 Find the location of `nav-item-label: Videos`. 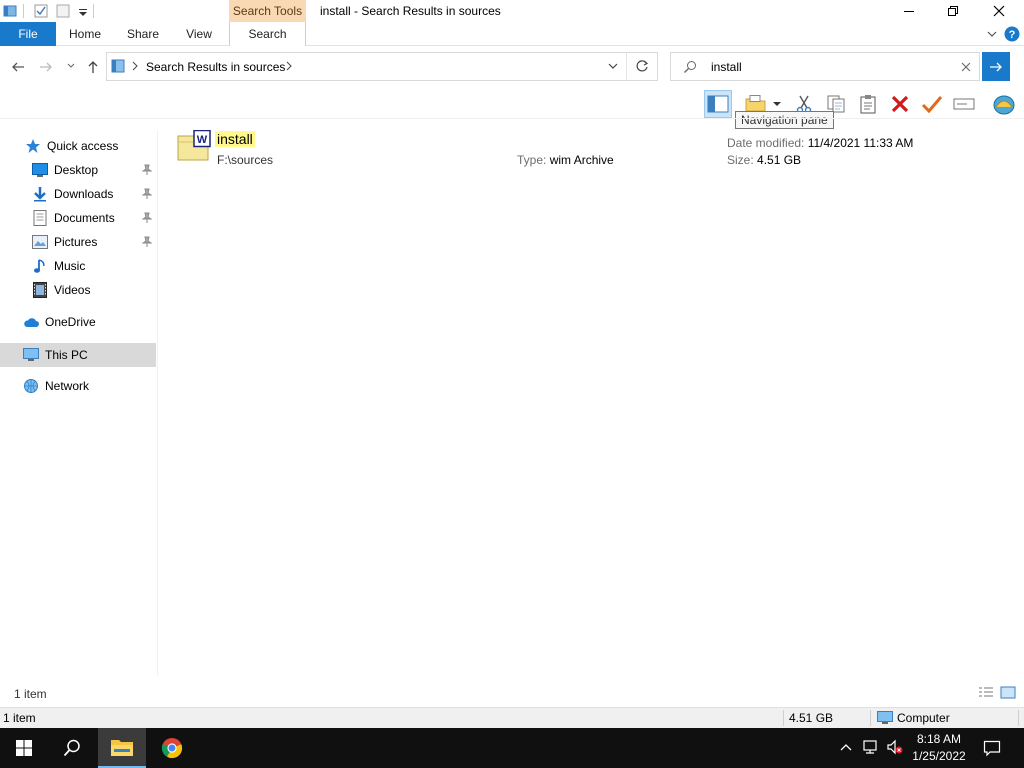

nav-item-label: Videos is located at coordinates (72, 290).